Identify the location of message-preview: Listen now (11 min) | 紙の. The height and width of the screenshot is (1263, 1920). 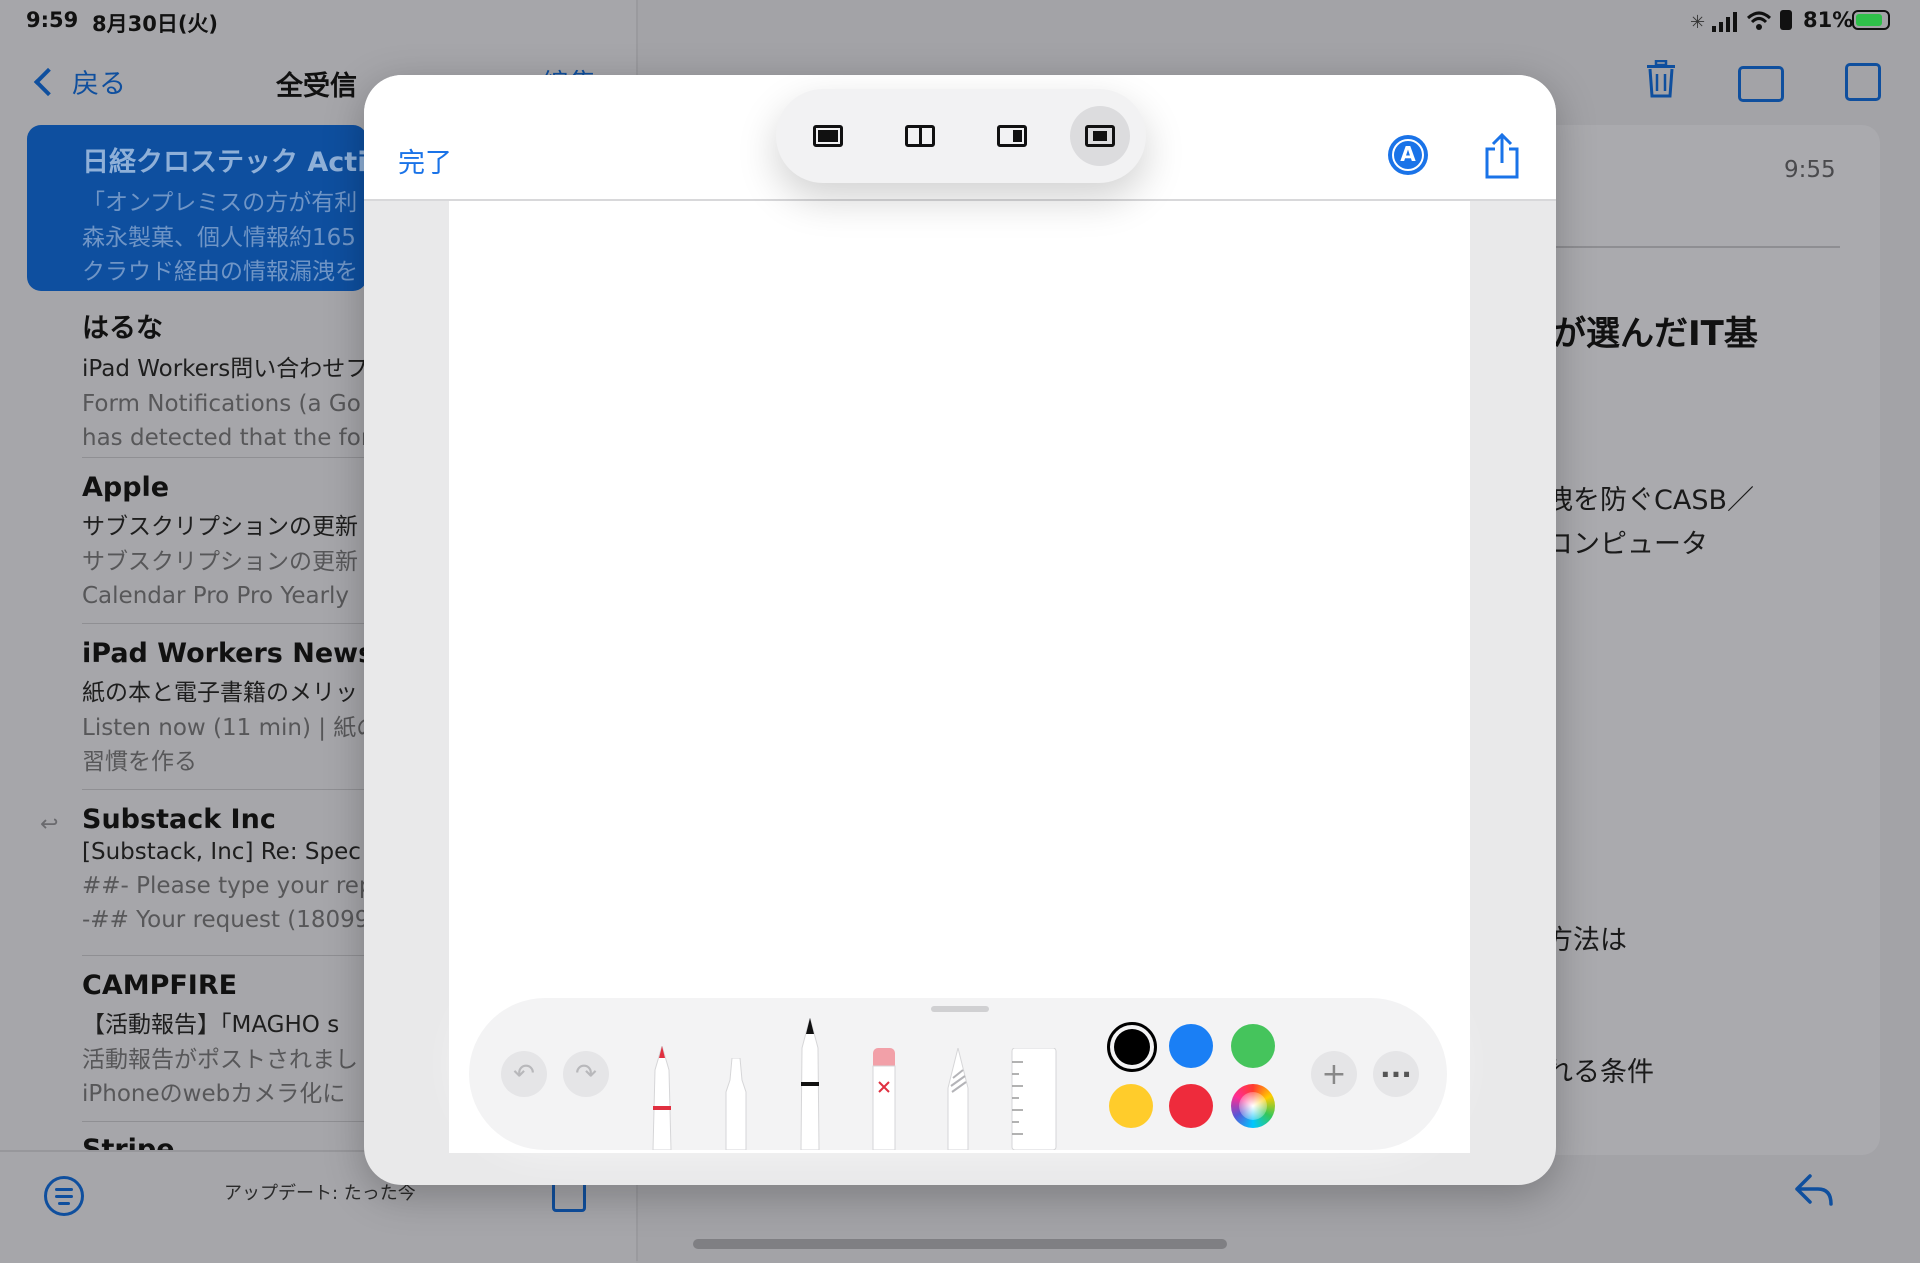
(231, 728).